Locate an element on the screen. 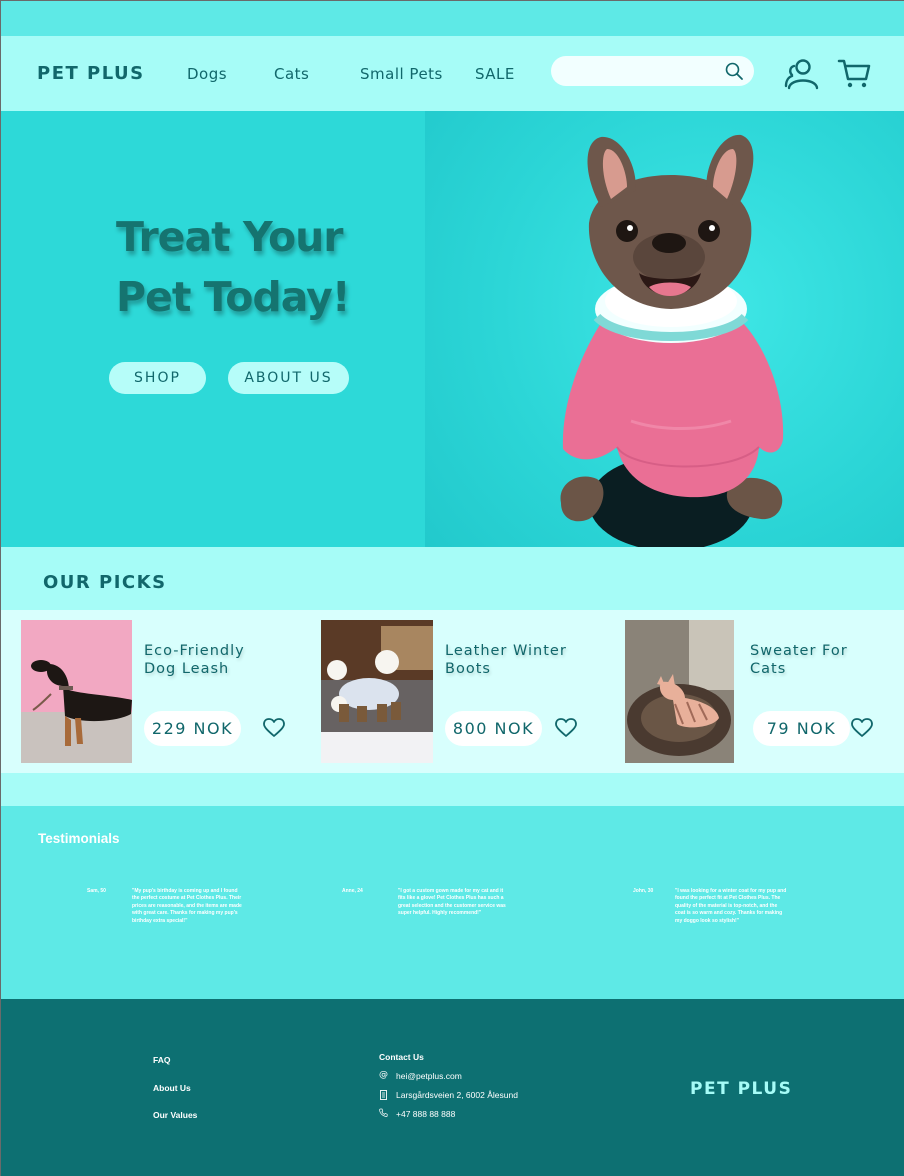  cart-icon is located at coordinates (854, 74).